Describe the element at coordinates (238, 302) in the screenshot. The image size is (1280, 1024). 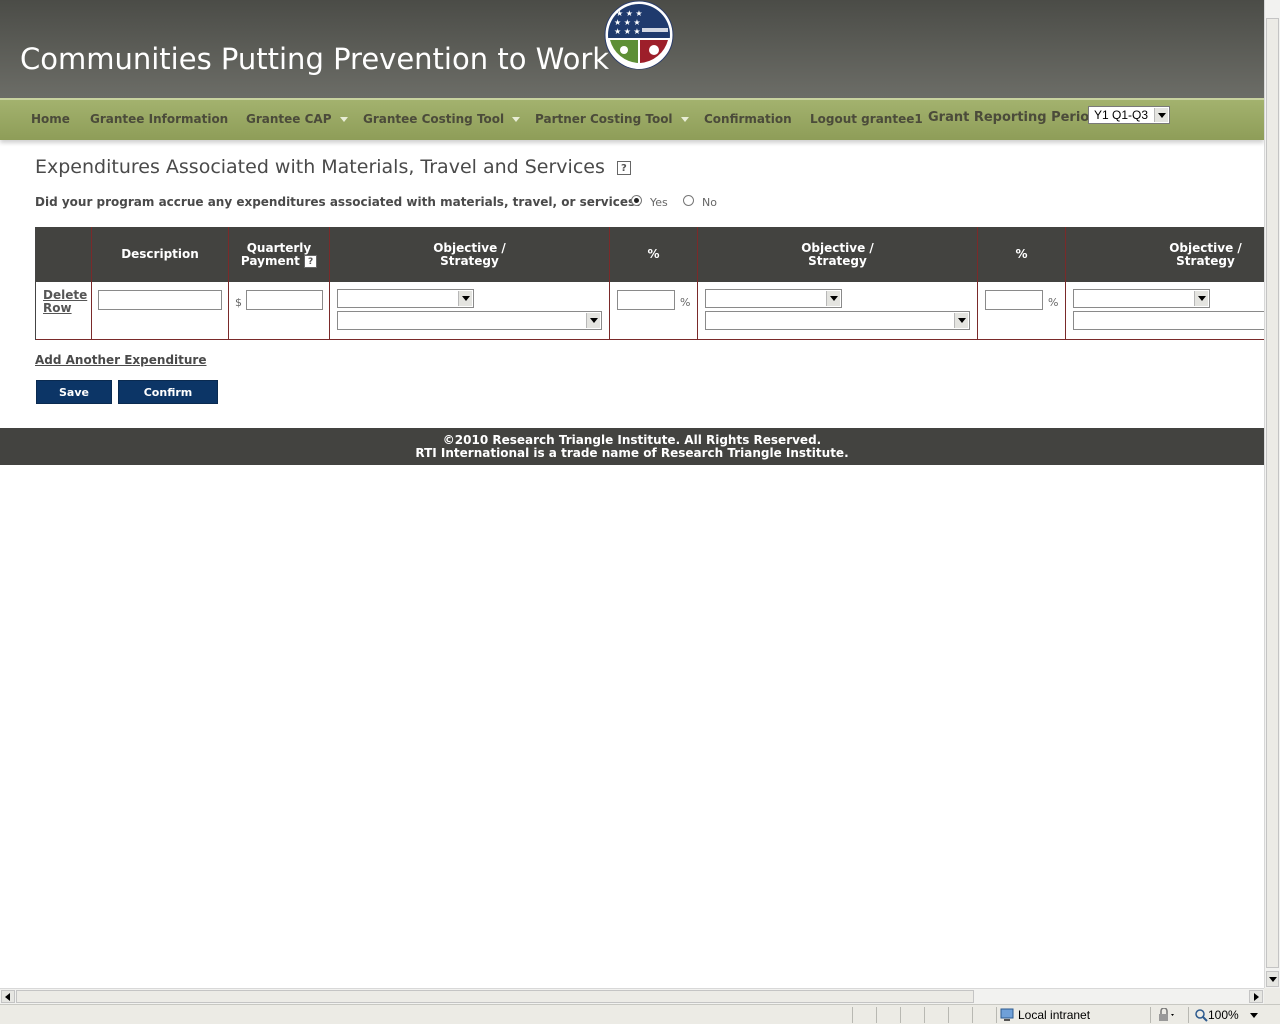
I see `currency-symbol: $` at that location.